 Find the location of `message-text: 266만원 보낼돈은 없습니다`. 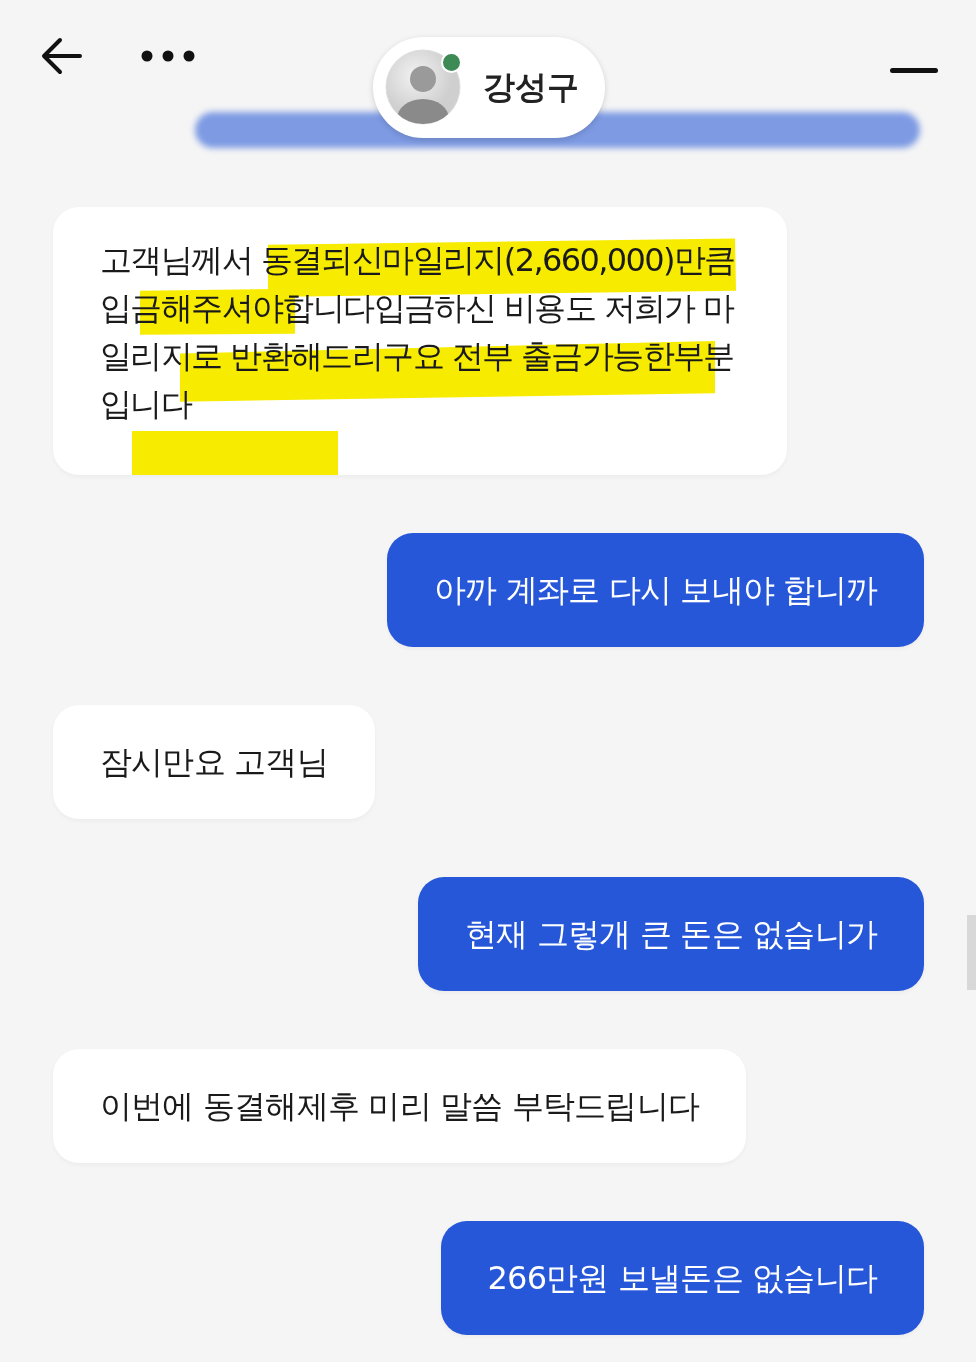

message-text: 266만원 보낼돈은 없습니다 is located at coordinates (682, 1278).